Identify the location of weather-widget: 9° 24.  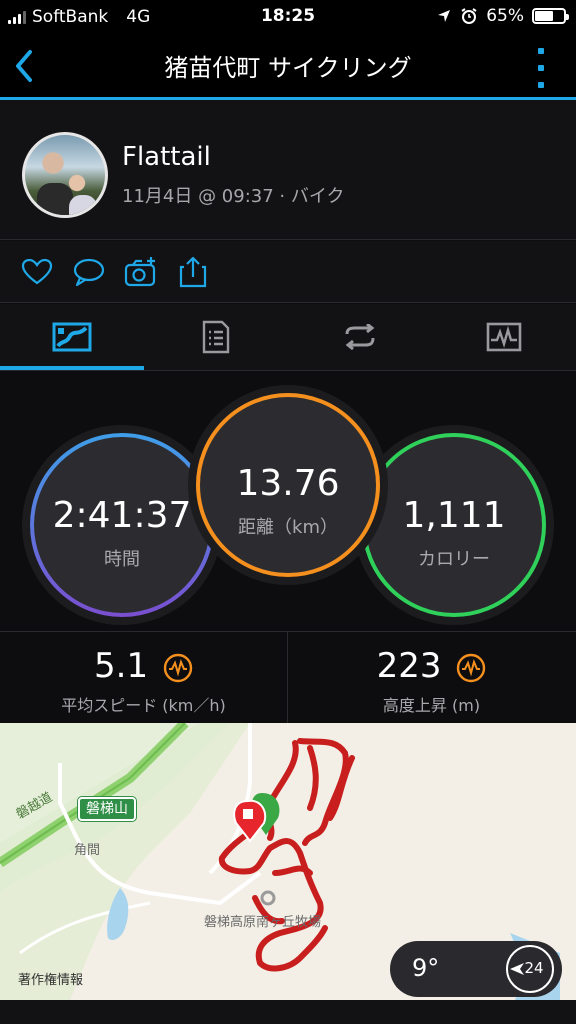
(476, 969).